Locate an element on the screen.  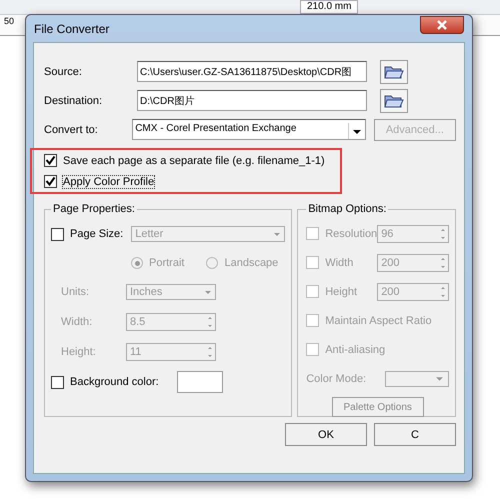
page-width-field: 210.0 mm is located at coordinates (329, 7).